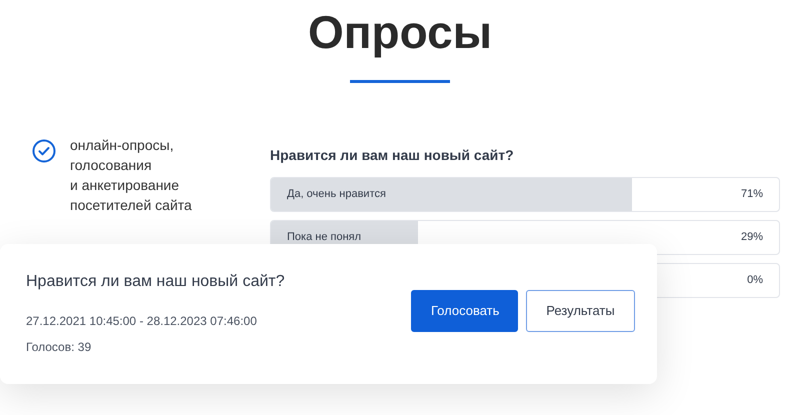  What do you see at coordinates (751, 238) in the screenshot?
I see `option-percent: 29%` at bounding box center [751, 238].